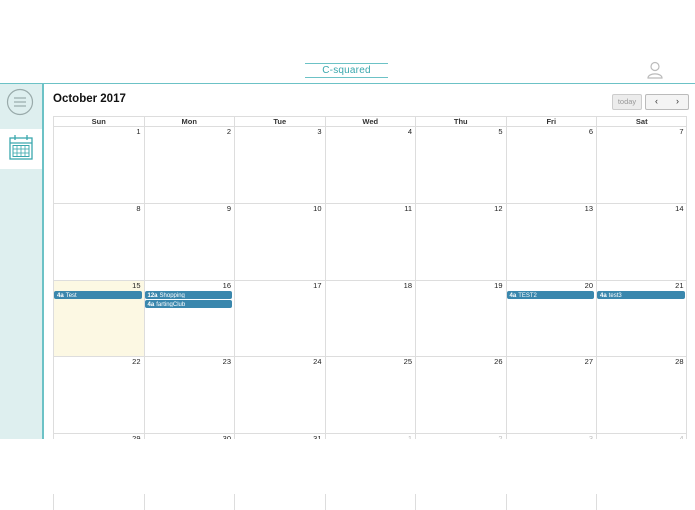 This screenshot has width=695, height=510. I want to click on day-cell: 3, so click(279, 164).